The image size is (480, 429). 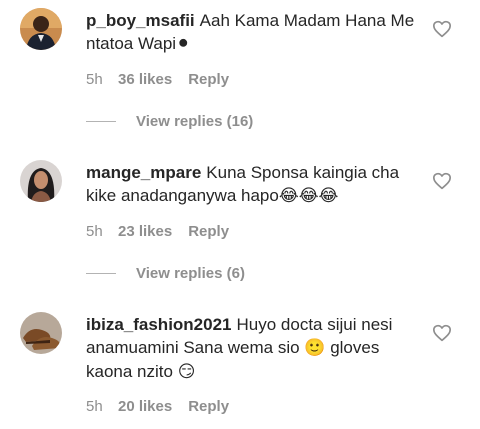 What do you see at coordinates (143, 172) in the screenshot?
I see `comment-username: mange_mpare` at bounding box center [143, 172].